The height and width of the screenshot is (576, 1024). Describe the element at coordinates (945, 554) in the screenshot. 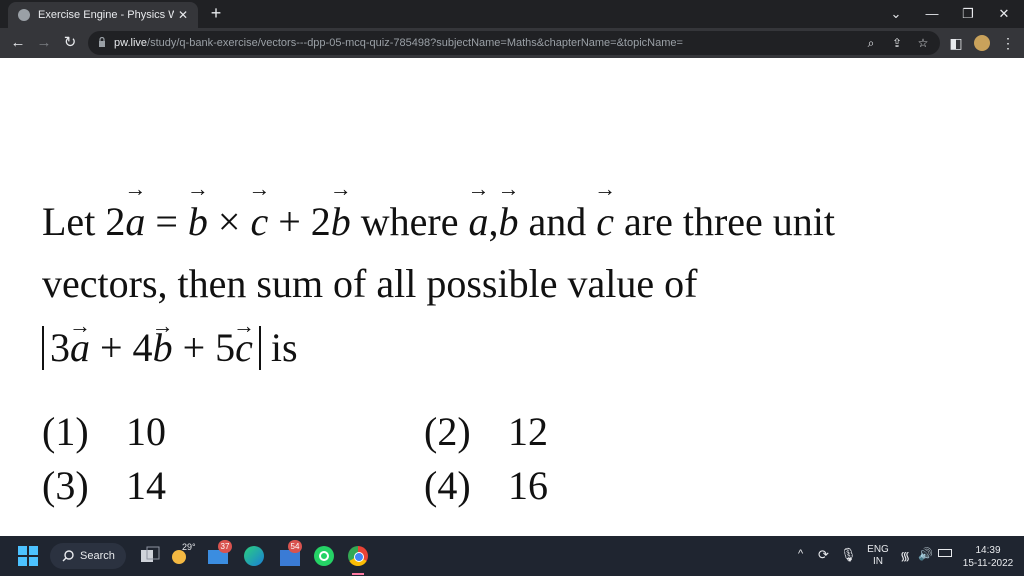

I see `battery-icon` at that location.